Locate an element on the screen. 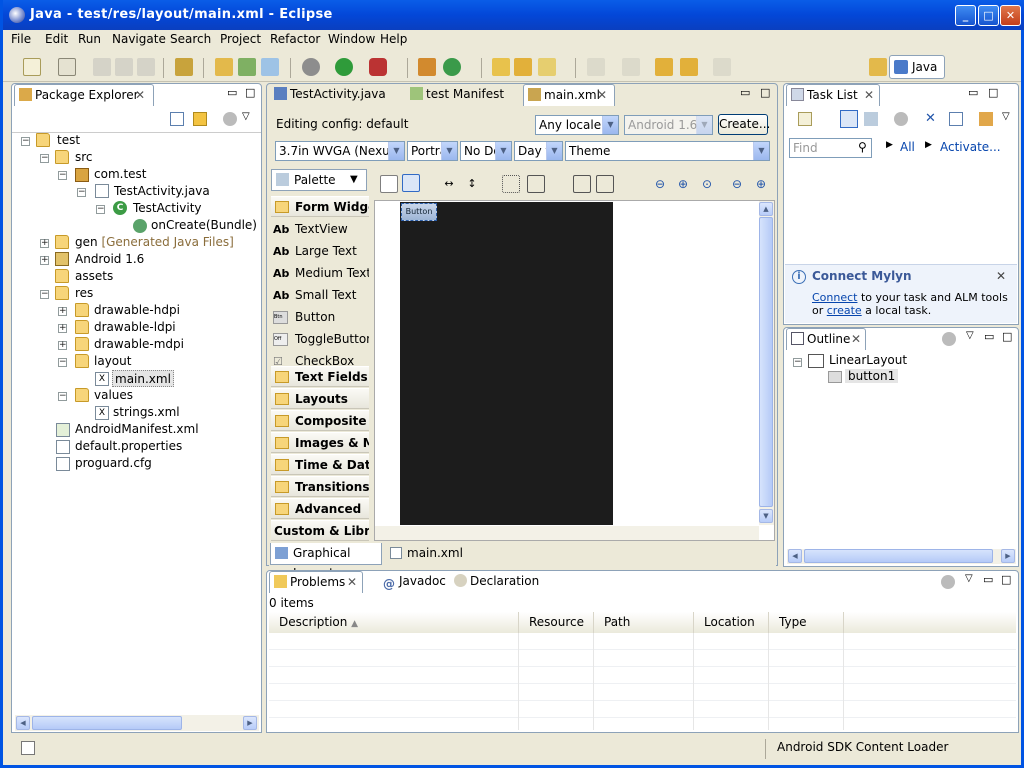  view-options-icon is located at coordinates (949, 339).